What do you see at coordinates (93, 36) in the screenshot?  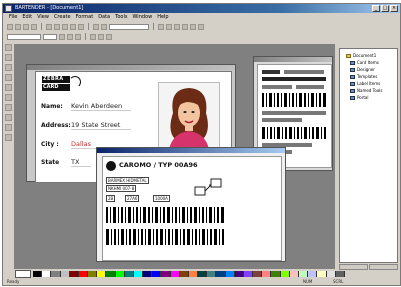 I see `rotate-icon` at bounding box center [93, 36].